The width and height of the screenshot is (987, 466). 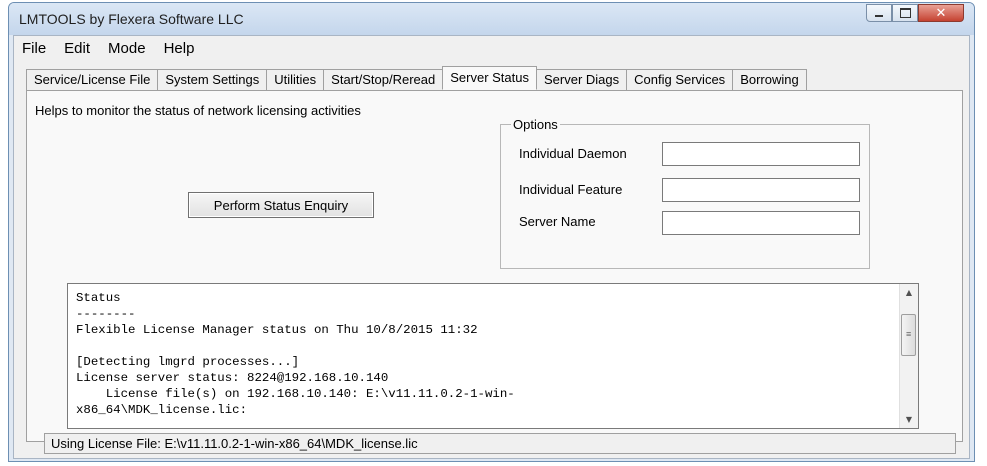 What do you see at coordinates (212, 79) in the screenshot?
I see `tab-system-settings: System Settings` at bounding box center [212, 79].